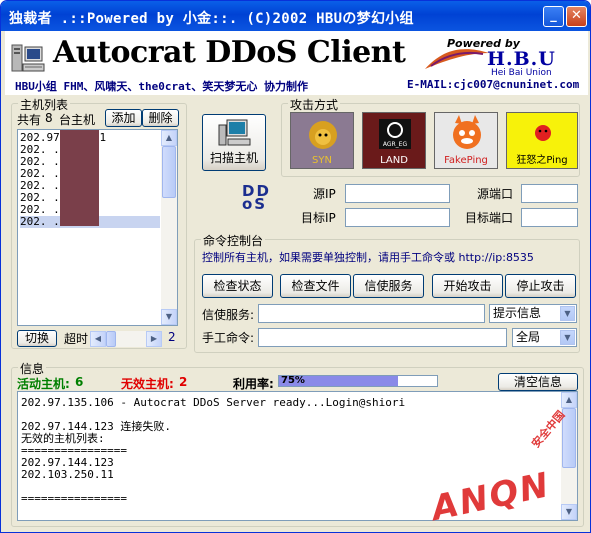 This screenshot has height=533, width=591. I want to click on close-button: ✕, so click(576, 16).